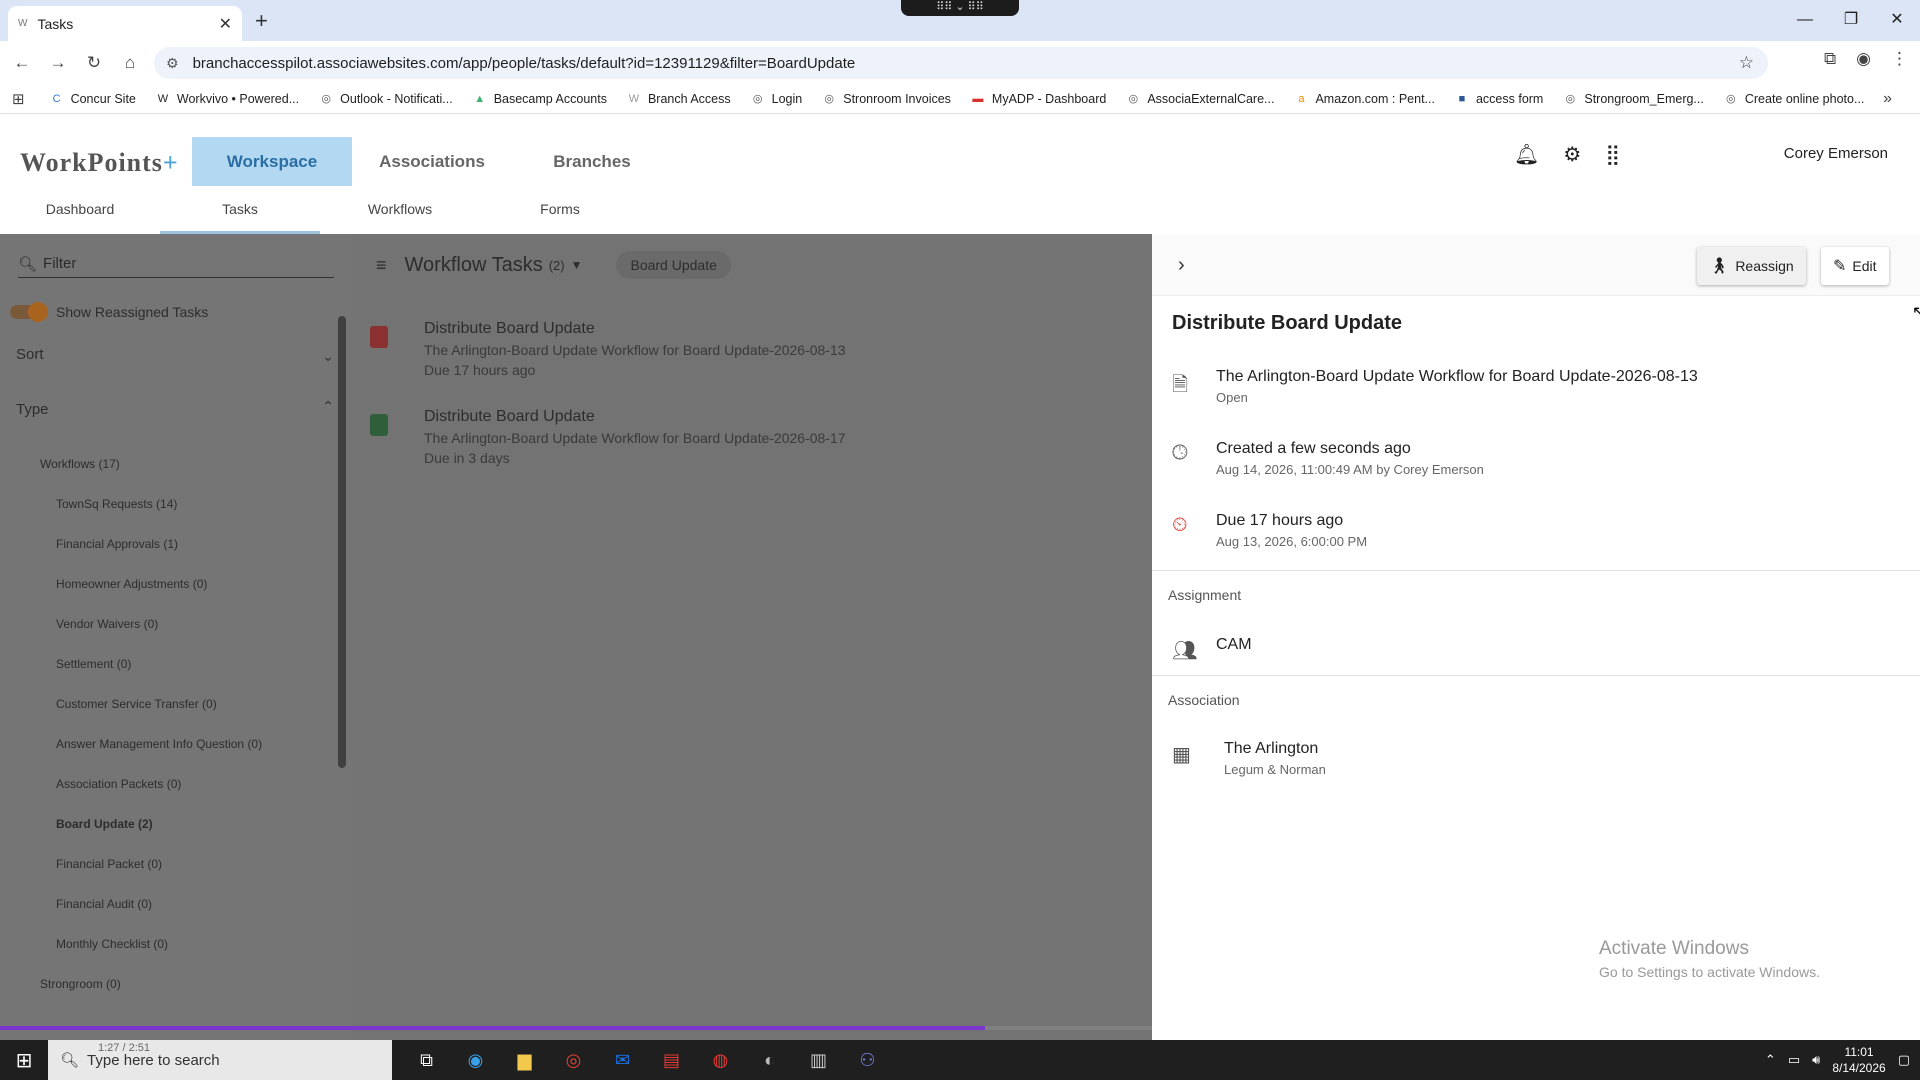  I want to click on back-icon: ←, so click(22, 63).